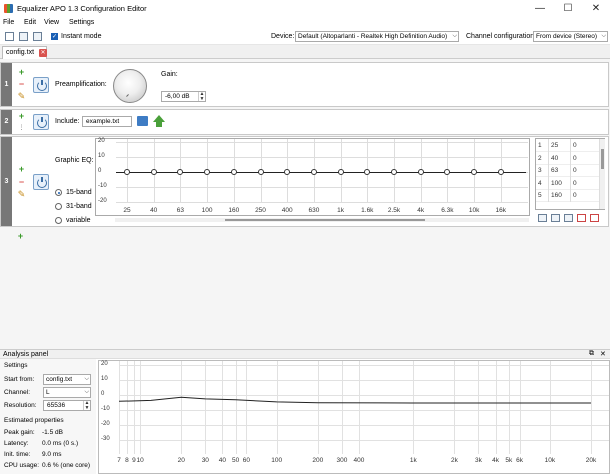 This screenshot has height=474, width=610. Describe the element at coordinates (594, 218) in the screenshot. I see `normalize-icon` at that location.